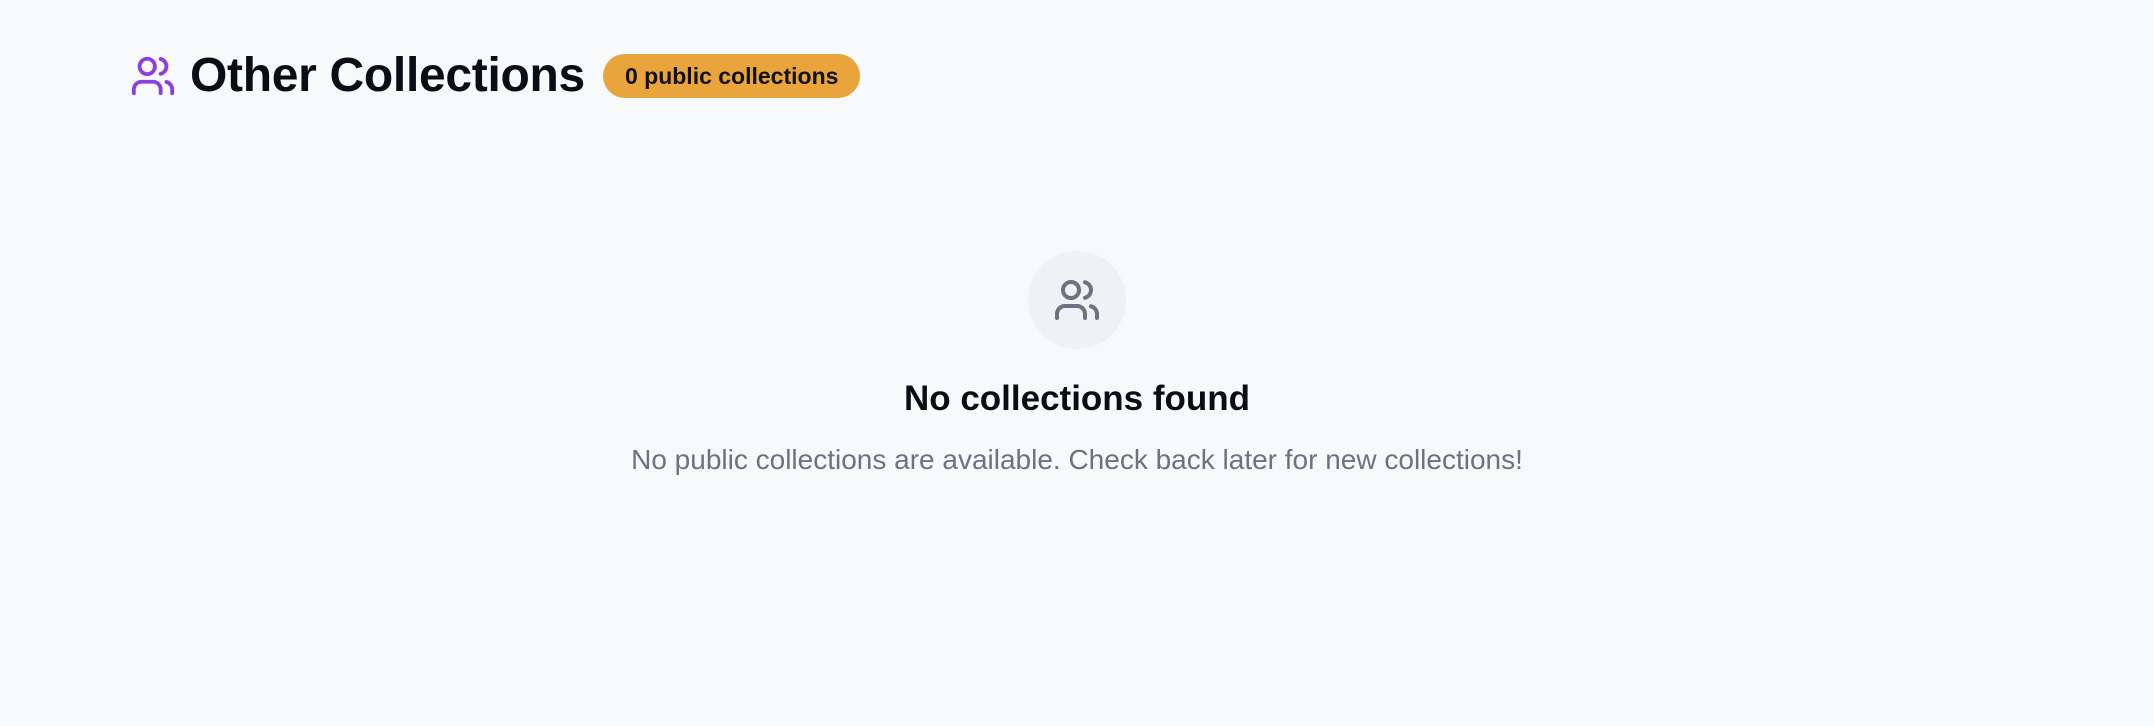 The height and width of the screenshot is (726, 2154). I want to click on empty-state-icon-circle, so click(1077, 300).